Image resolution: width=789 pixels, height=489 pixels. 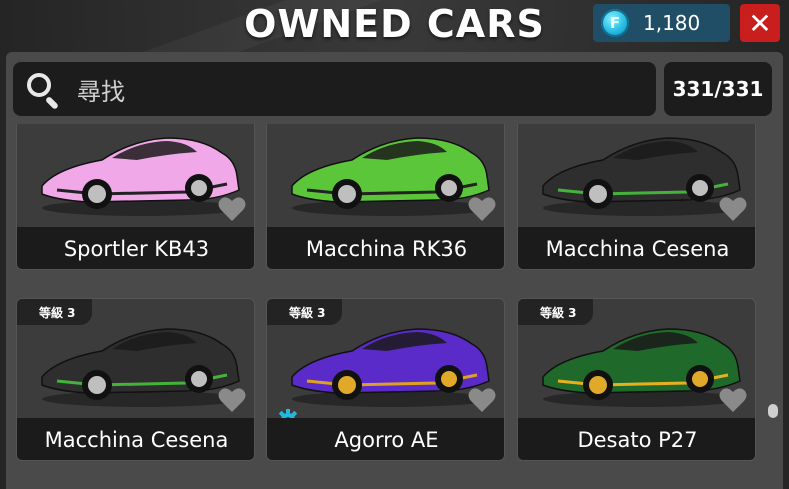 I want to click on close-icon: ✕, so click(x=760, y=23).